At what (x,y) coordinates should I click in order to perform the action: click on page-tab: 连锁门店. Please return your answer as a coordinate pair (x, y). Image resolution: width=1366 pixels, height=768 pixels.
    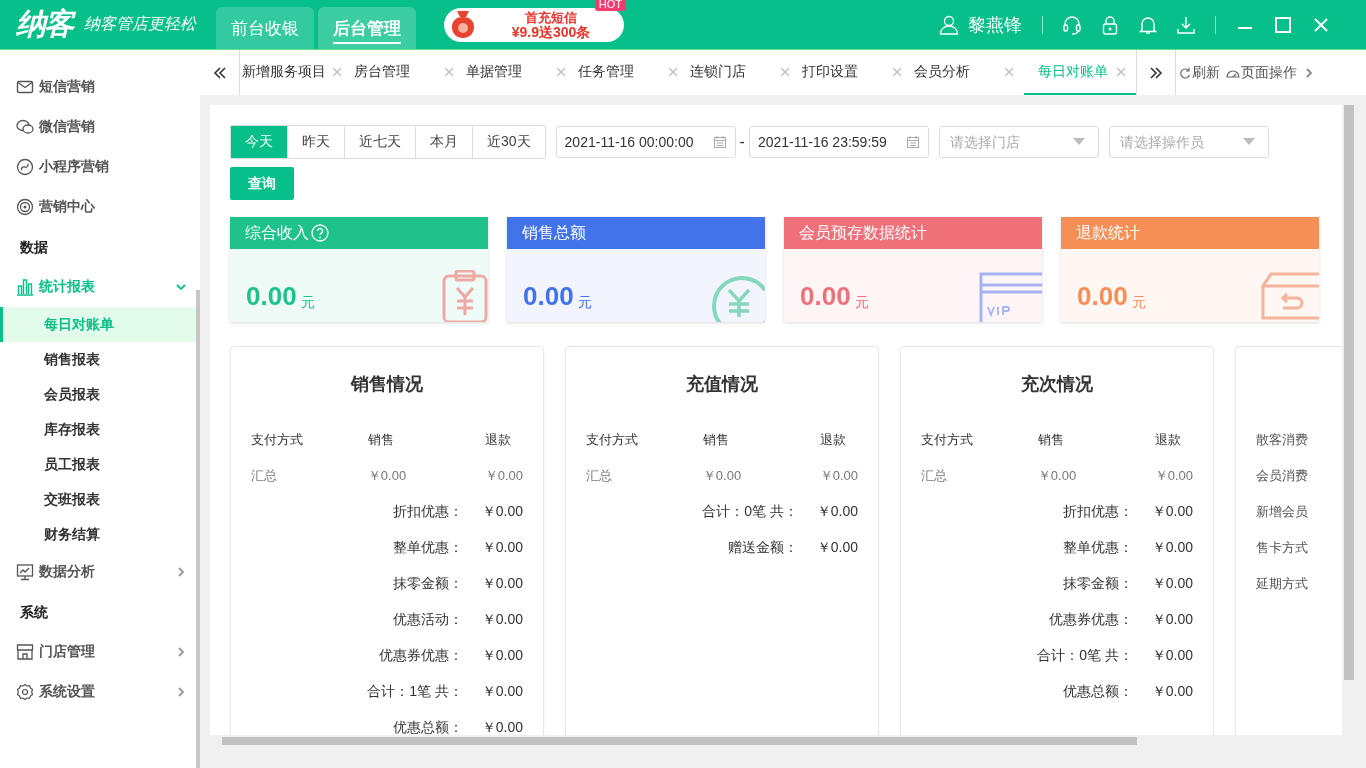
    Looking at the image, I should click on (744, 72).